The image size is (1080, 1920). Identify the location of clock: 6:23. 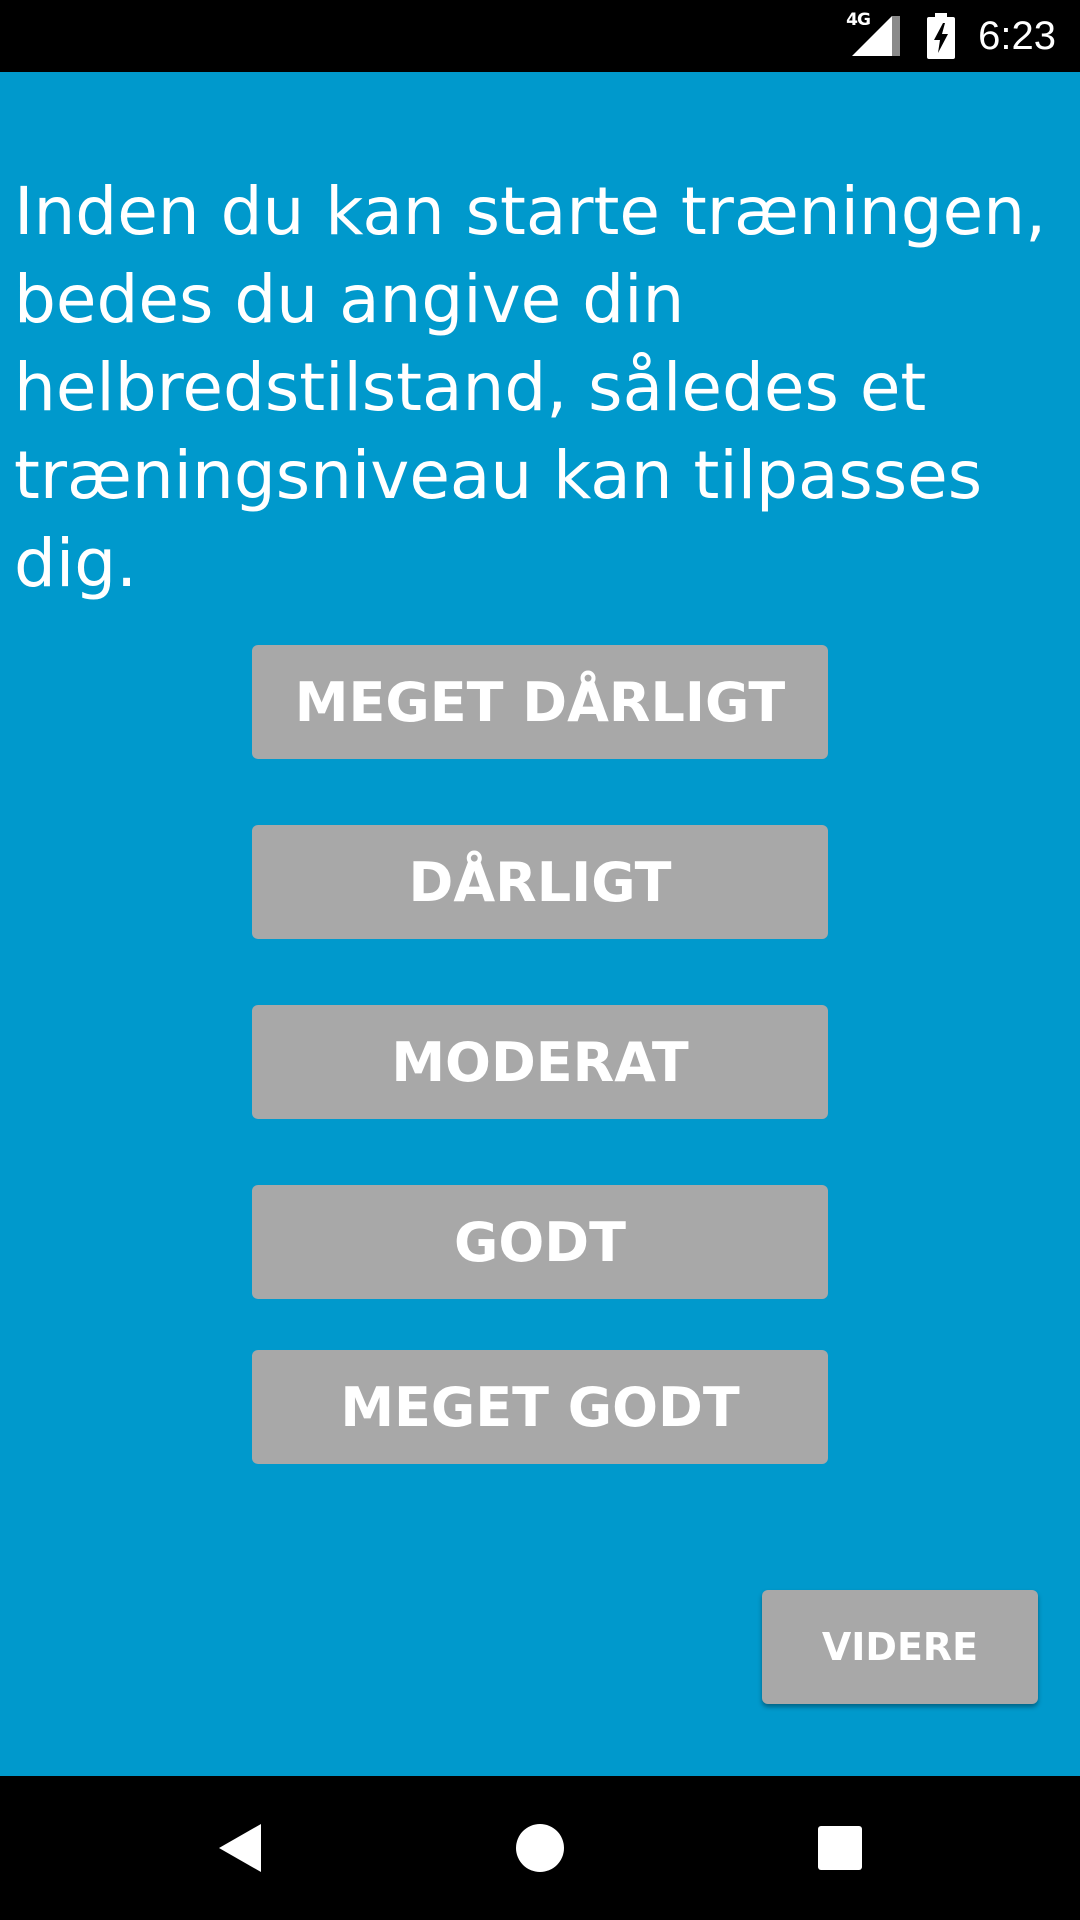
(1017, 35).